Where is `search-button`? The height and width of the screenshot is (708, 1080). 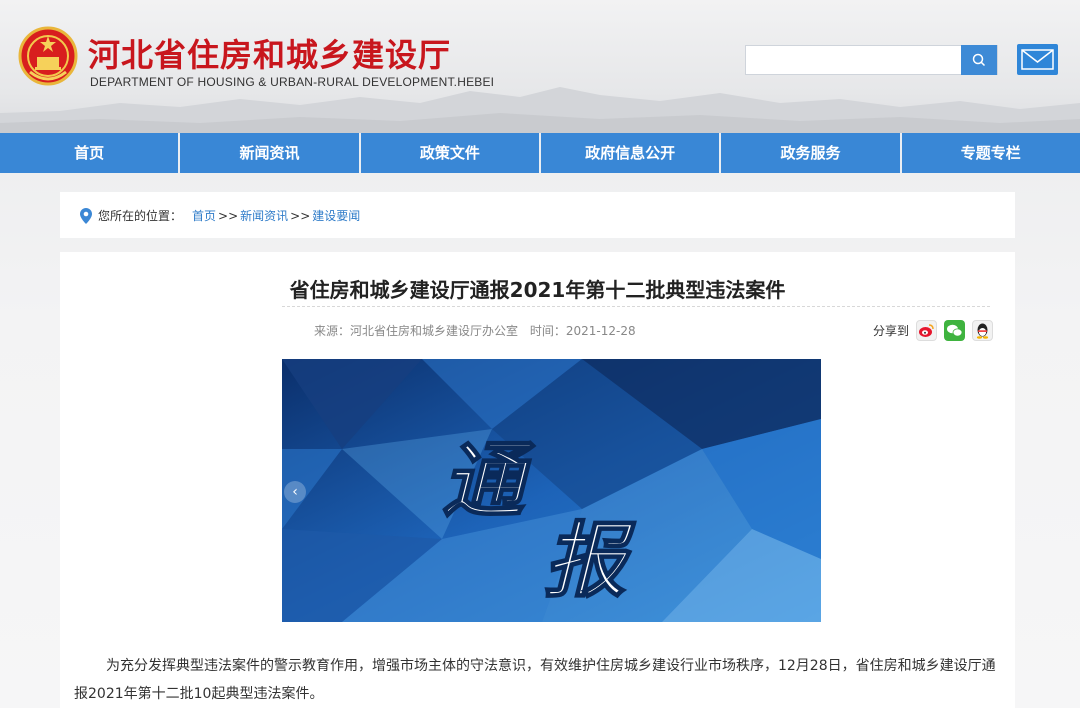 search-button is located at coordinates (979, 60).